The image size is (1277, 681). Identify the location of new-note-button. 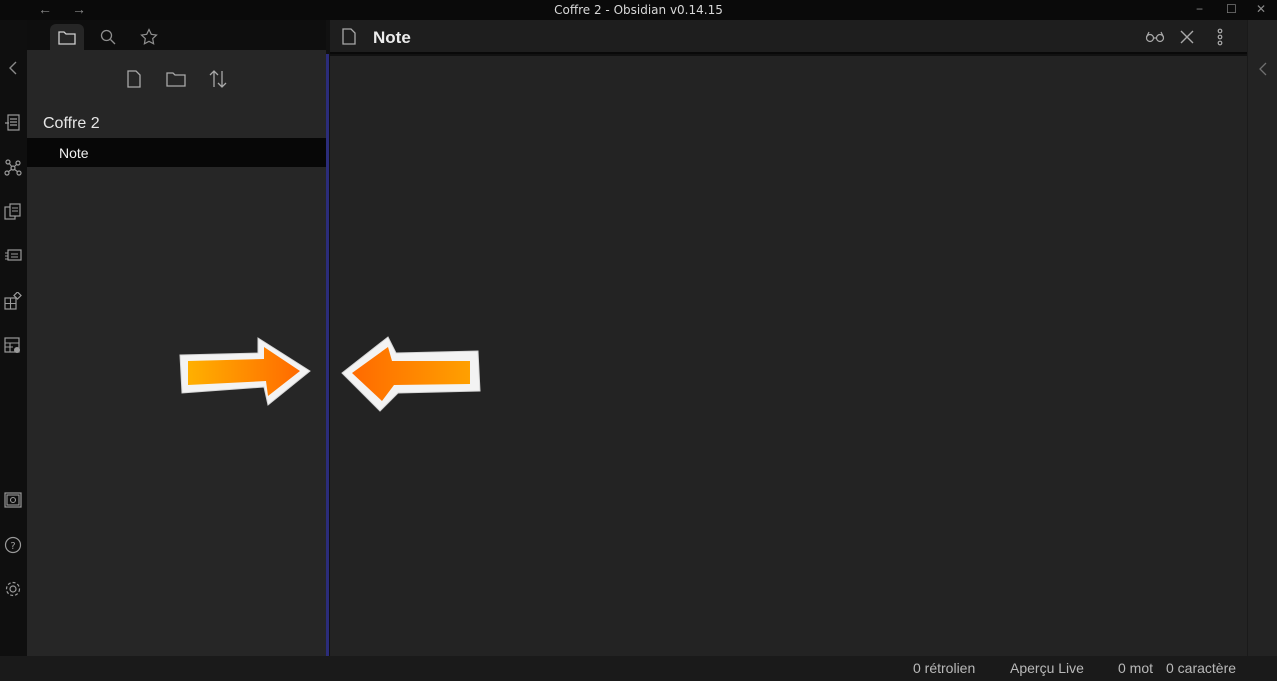
(134, 79).